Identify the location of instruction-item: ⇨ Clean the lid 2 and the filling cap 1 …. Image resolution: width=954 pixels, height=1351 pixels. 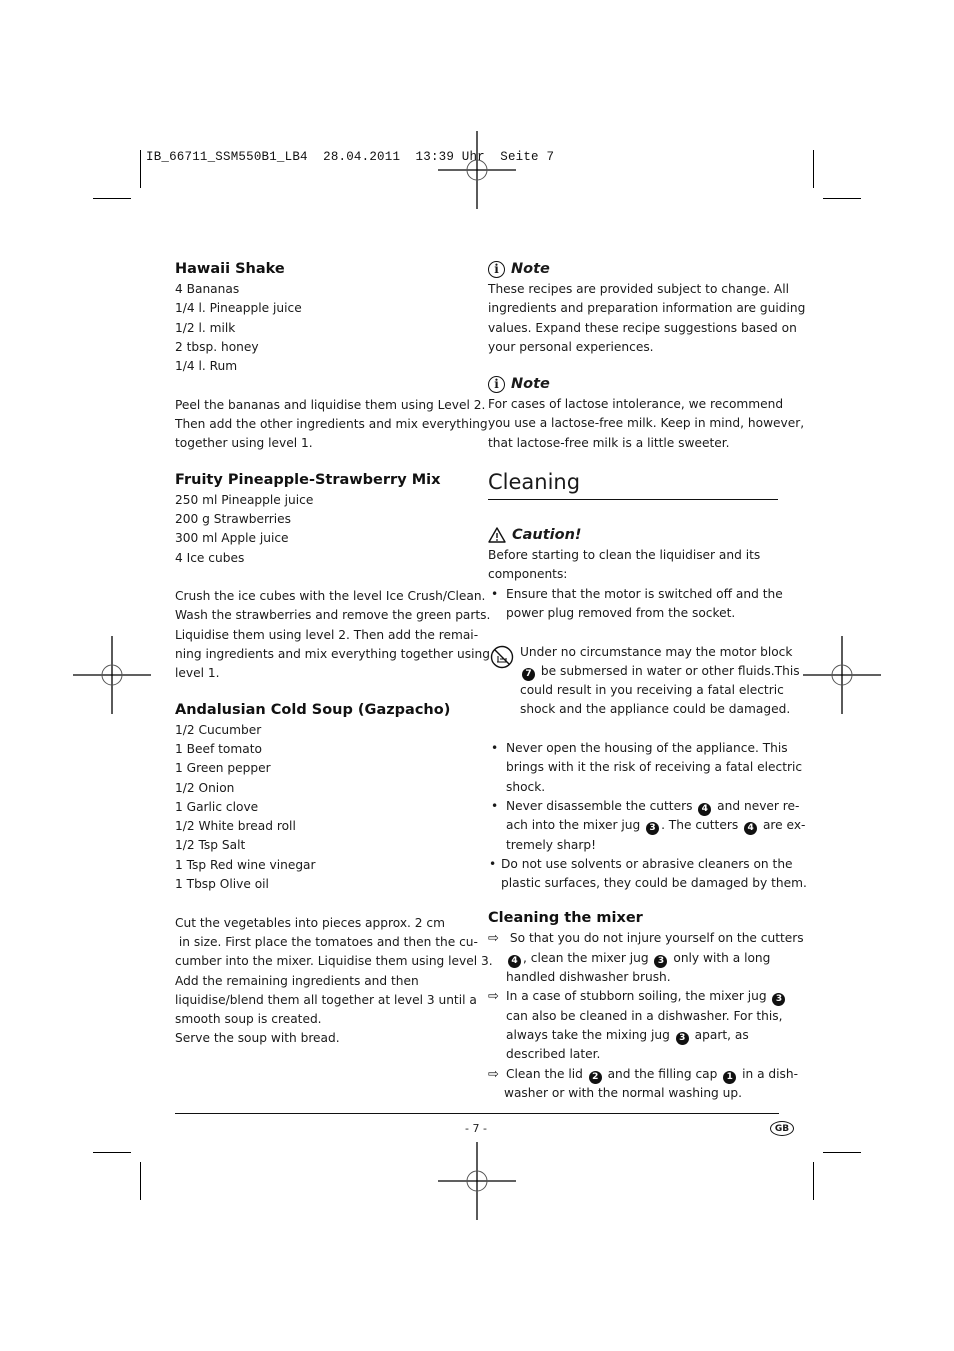
(643, 1083).